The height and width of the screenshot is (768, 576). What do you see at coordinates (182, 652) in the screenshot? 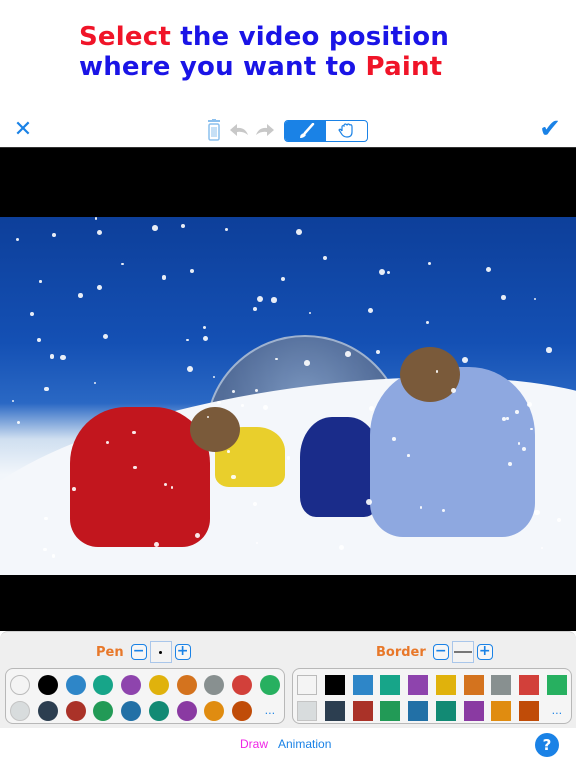
I see `pen-size-increase-button: +` at bounding box center [182, 652].